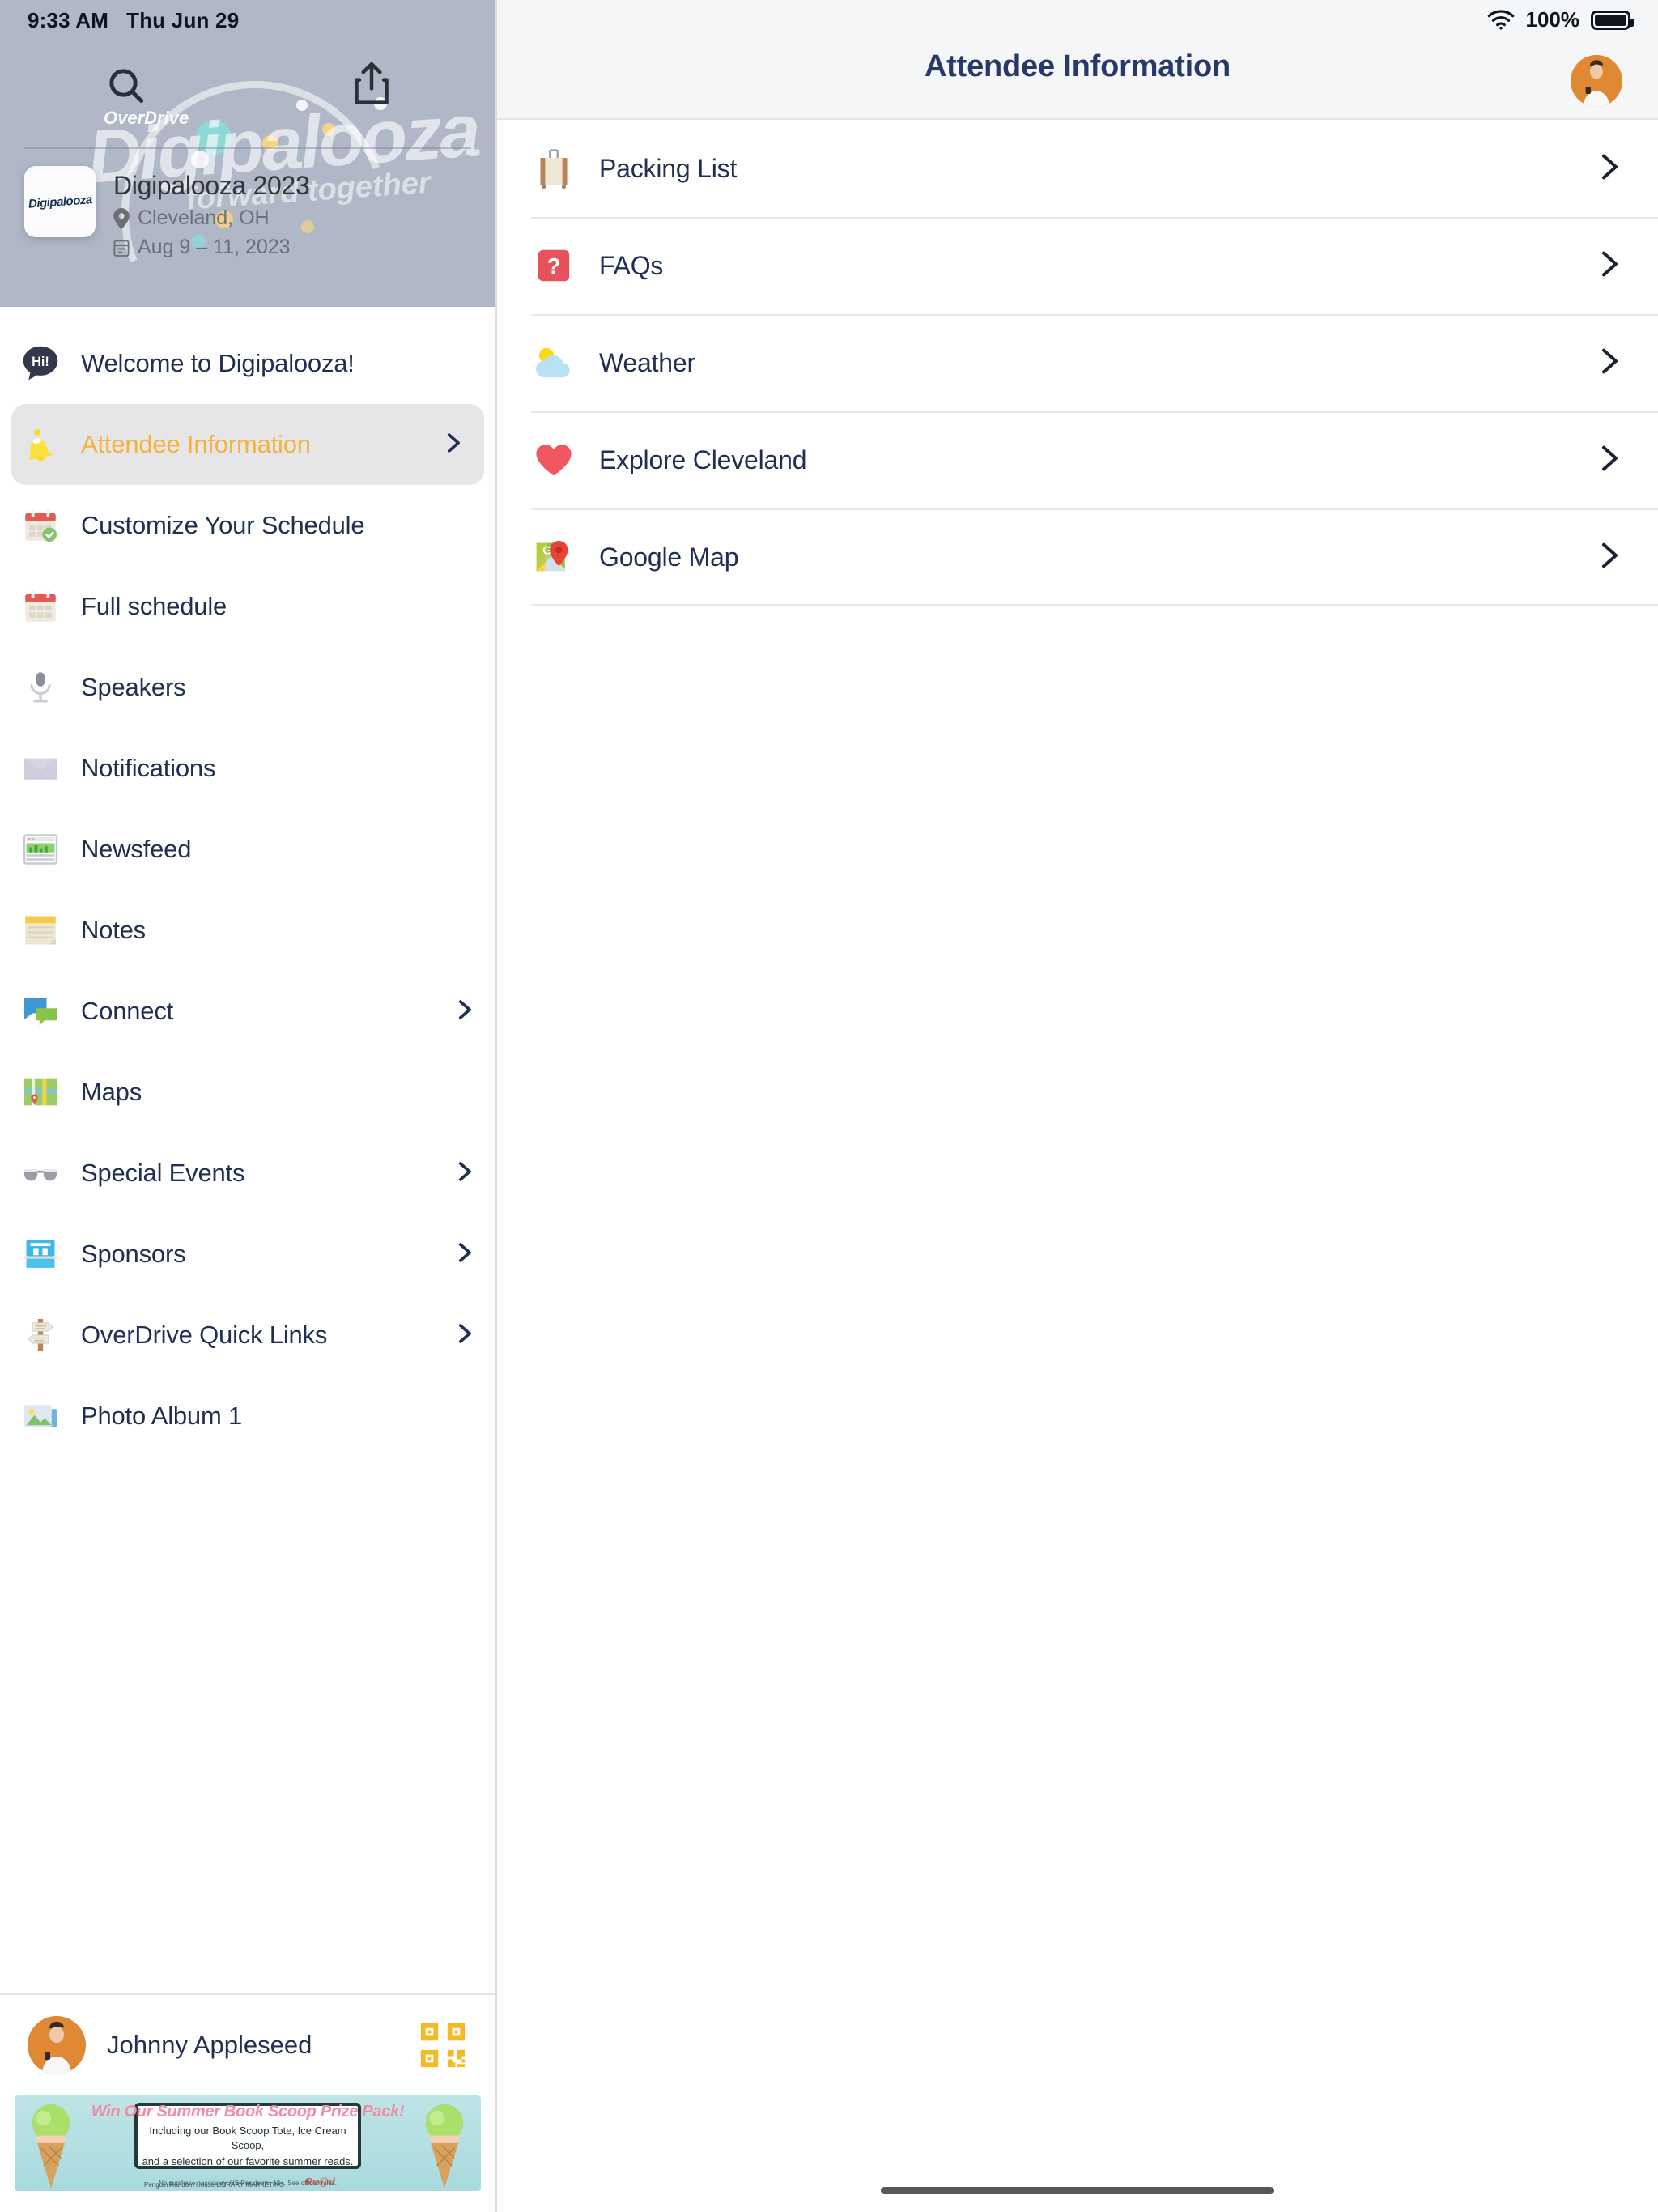 This screenshot has width=1658, height=2212. I want to click on hero-artwork: Digipalooza forward together, so click(247, 154).